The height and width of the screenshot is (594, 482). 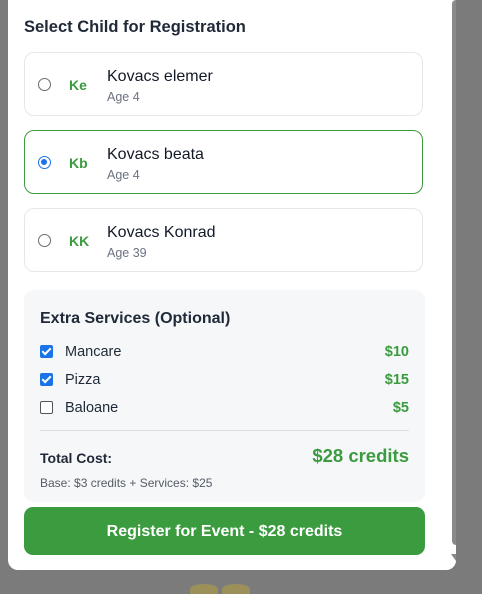 I want to click on child-initials: KK, so click(x=79, y=241).